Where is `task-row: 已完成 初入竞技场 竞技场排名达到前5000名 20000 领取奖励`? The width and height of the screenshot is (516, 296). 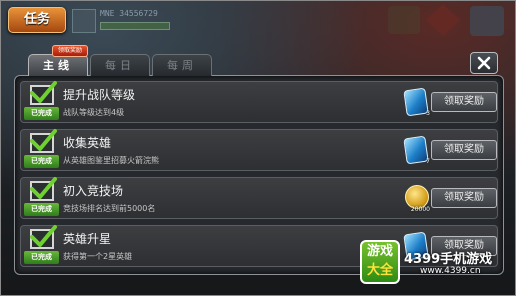
task-row: 已完成 初入竞技场 竞技场排名达到前5000名 20000 领取奖励 is located at coordinates (259, 198).